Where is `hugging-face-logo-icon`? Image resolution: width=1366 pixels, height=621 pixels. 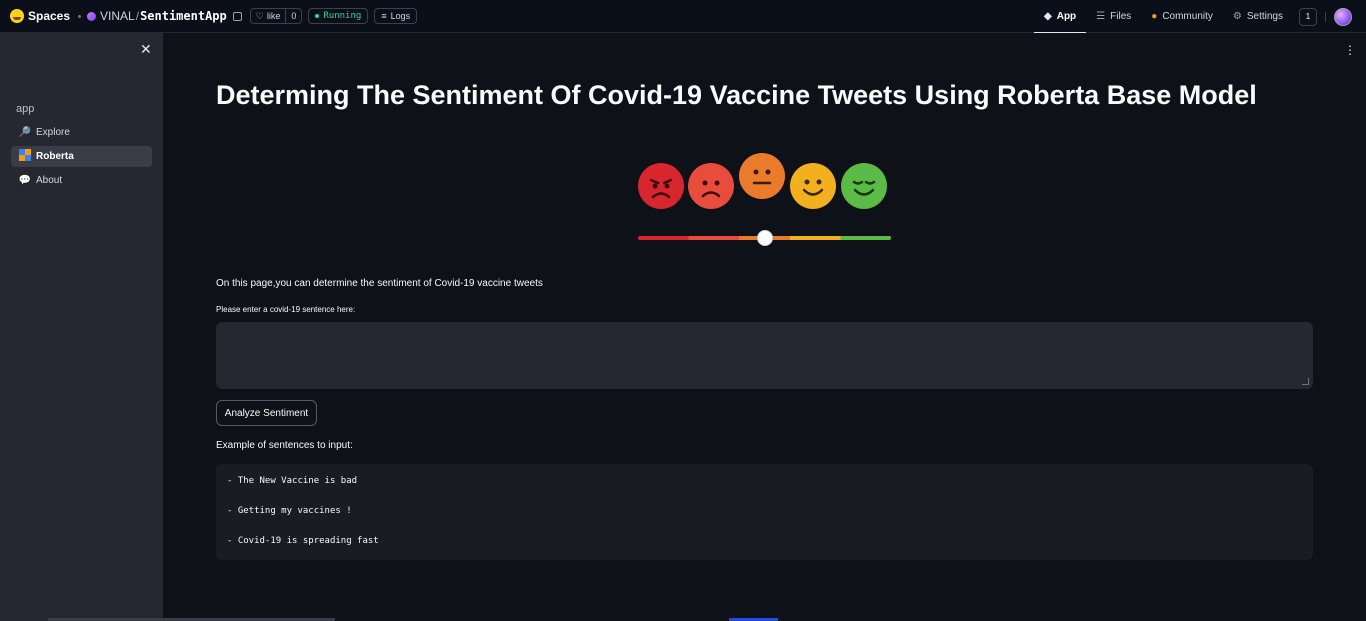
hugging-face-logo-icon is located at coordinates (17, 16).